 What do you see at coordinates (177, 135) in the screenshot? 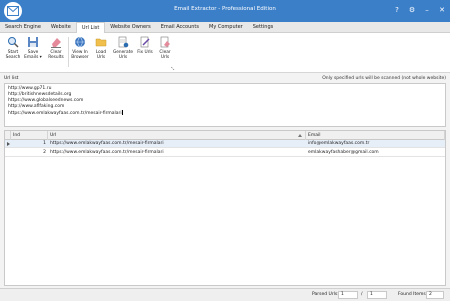
I see `column-header-url: Url` at bounding box center [177, 135].